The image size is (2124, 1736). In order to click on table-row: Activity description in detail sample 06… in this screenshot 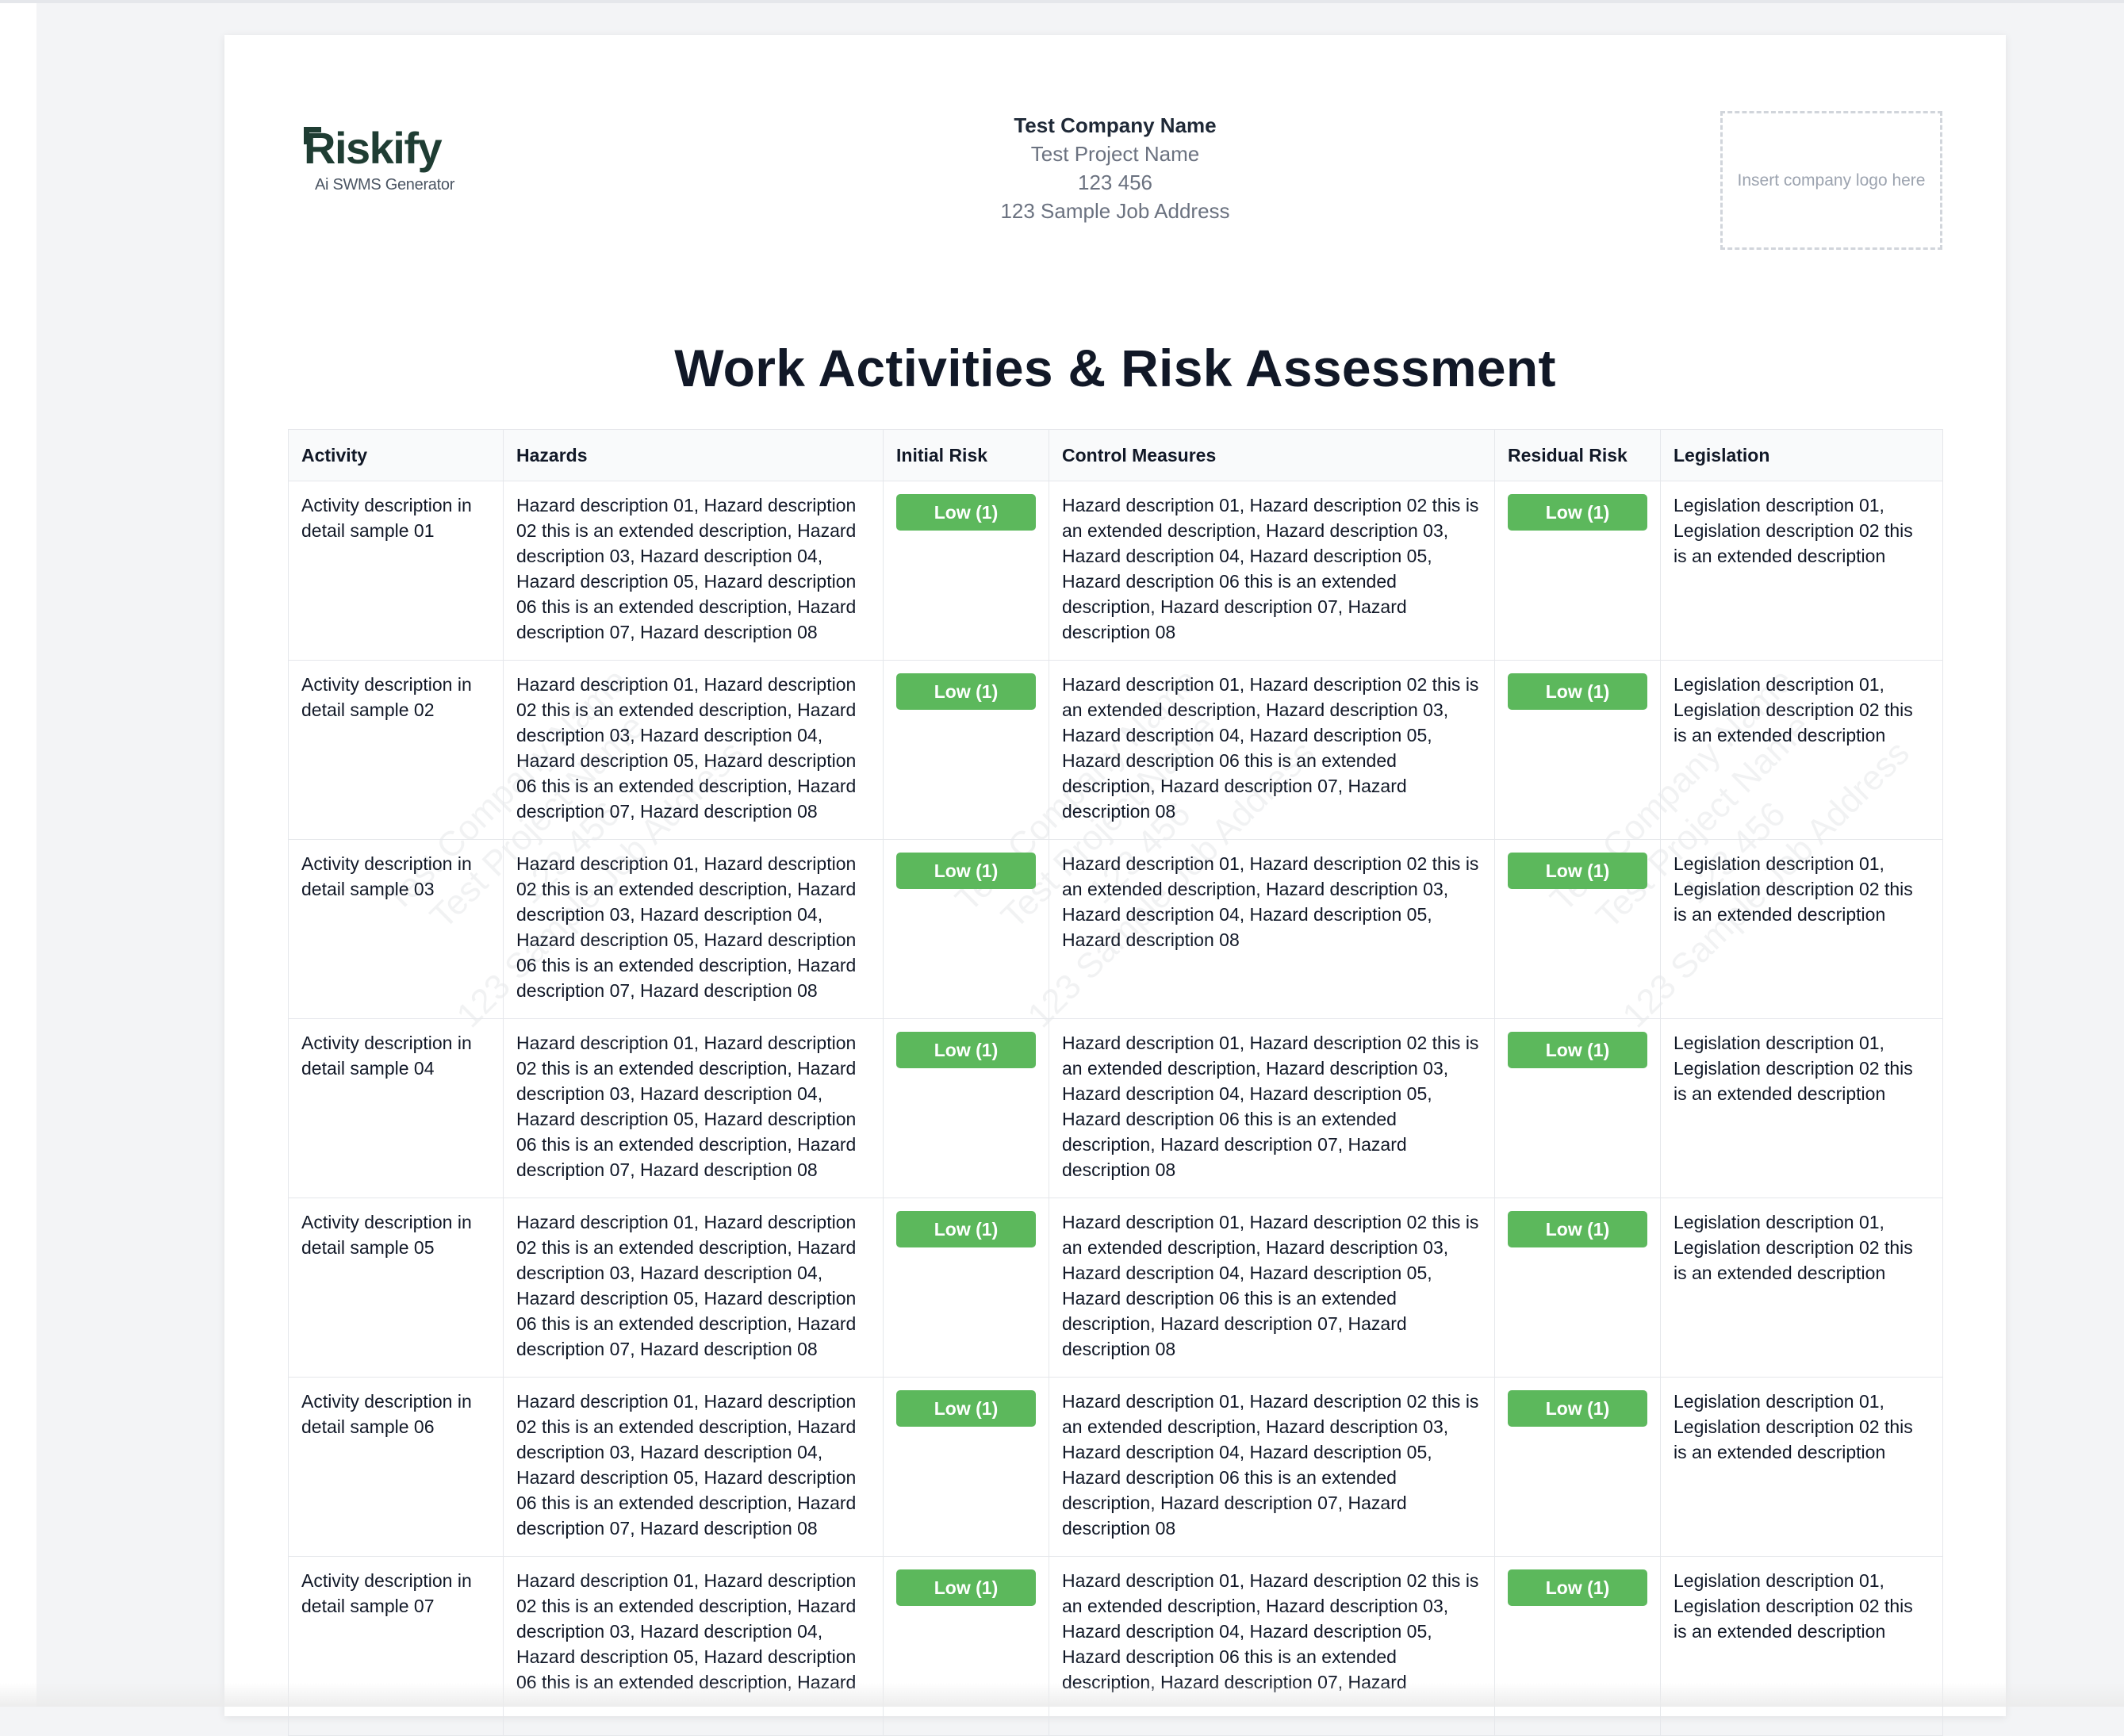, I will do `click(1115, 1467)`.